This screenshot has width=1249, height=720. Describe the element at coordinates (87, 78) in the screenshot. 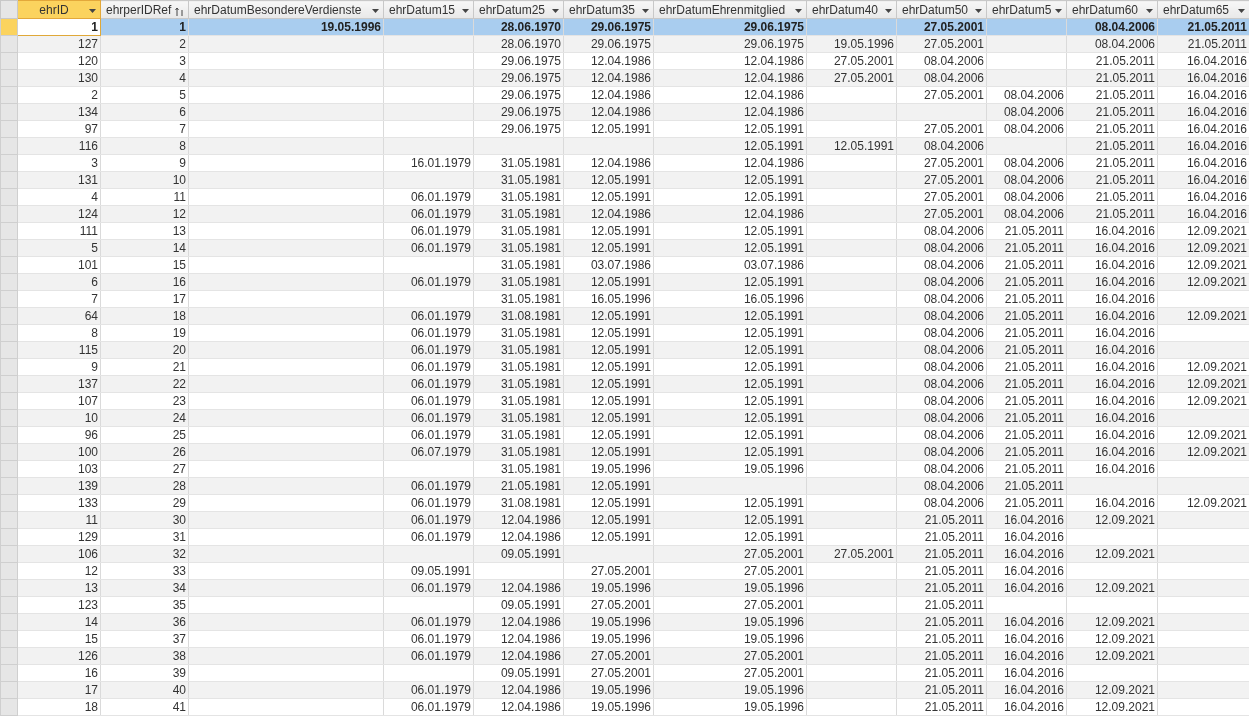

I see `table-cell: 130` at that location.